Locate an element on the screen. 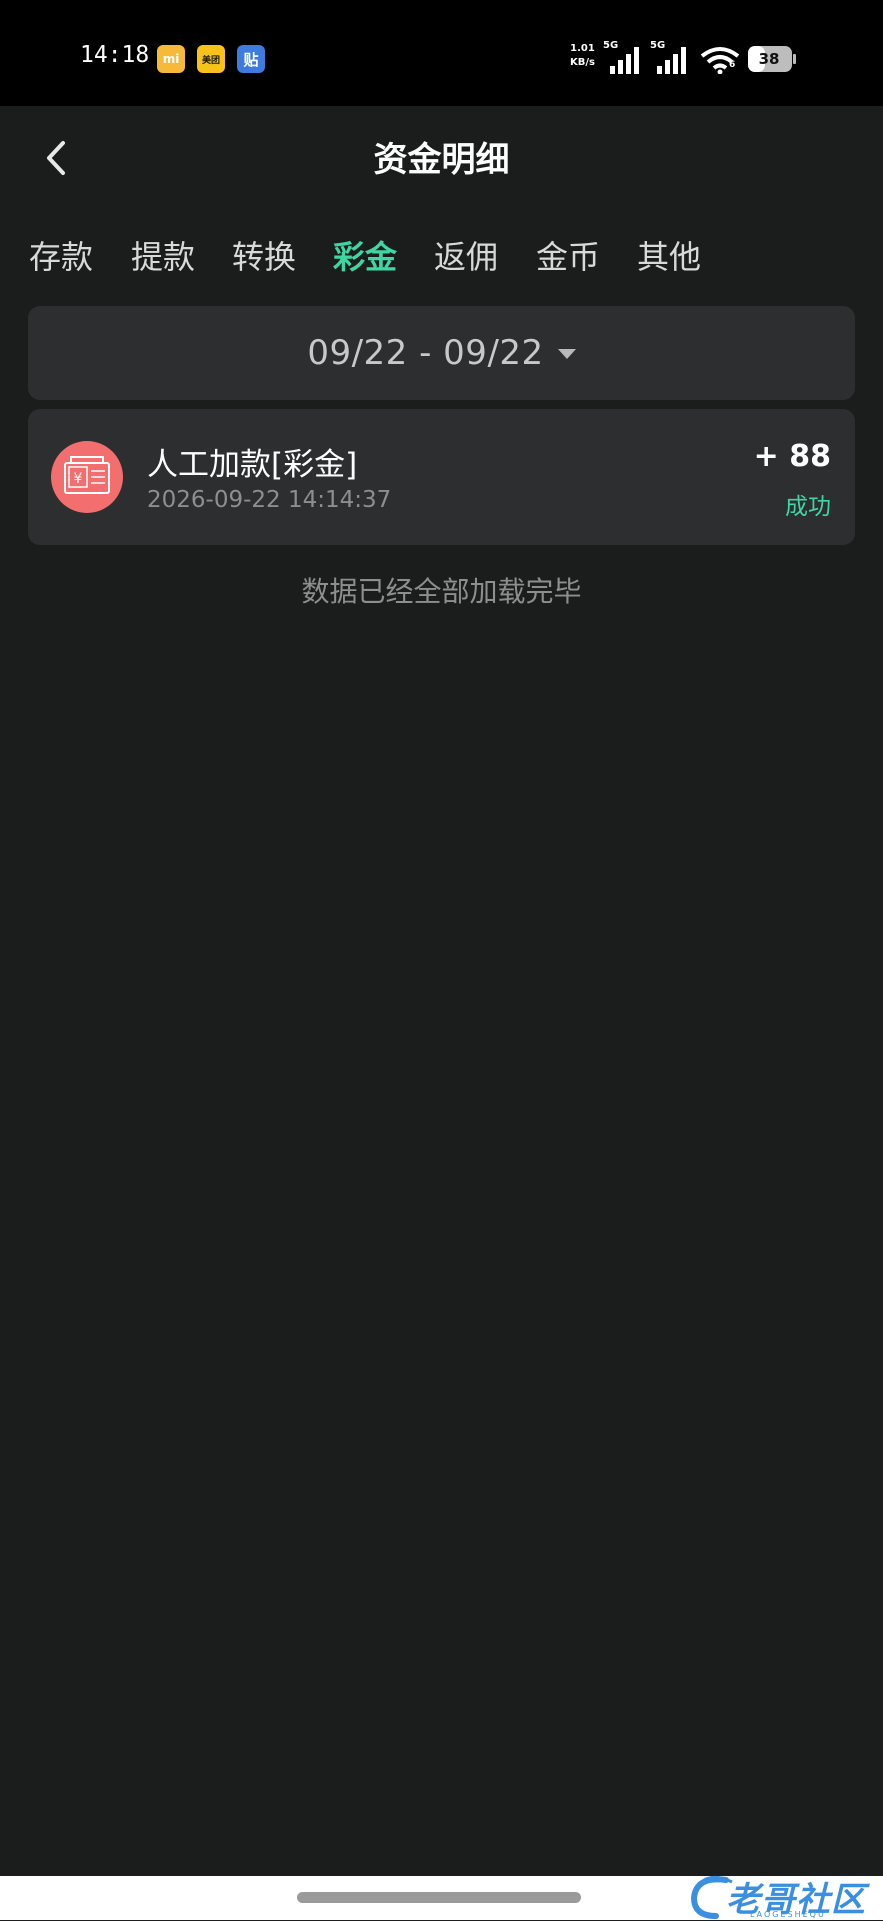 The height and width of the screenshot is (1921, 883). page-title: 资金明细 is located at coordinates (441, 160).